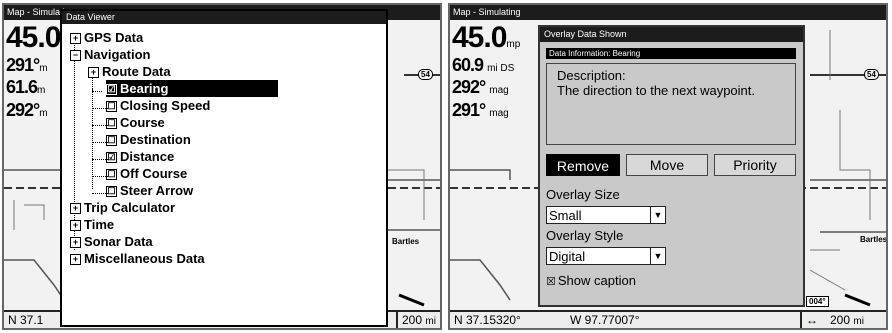  I want to click on description-label: Description:, so click(591, 75).